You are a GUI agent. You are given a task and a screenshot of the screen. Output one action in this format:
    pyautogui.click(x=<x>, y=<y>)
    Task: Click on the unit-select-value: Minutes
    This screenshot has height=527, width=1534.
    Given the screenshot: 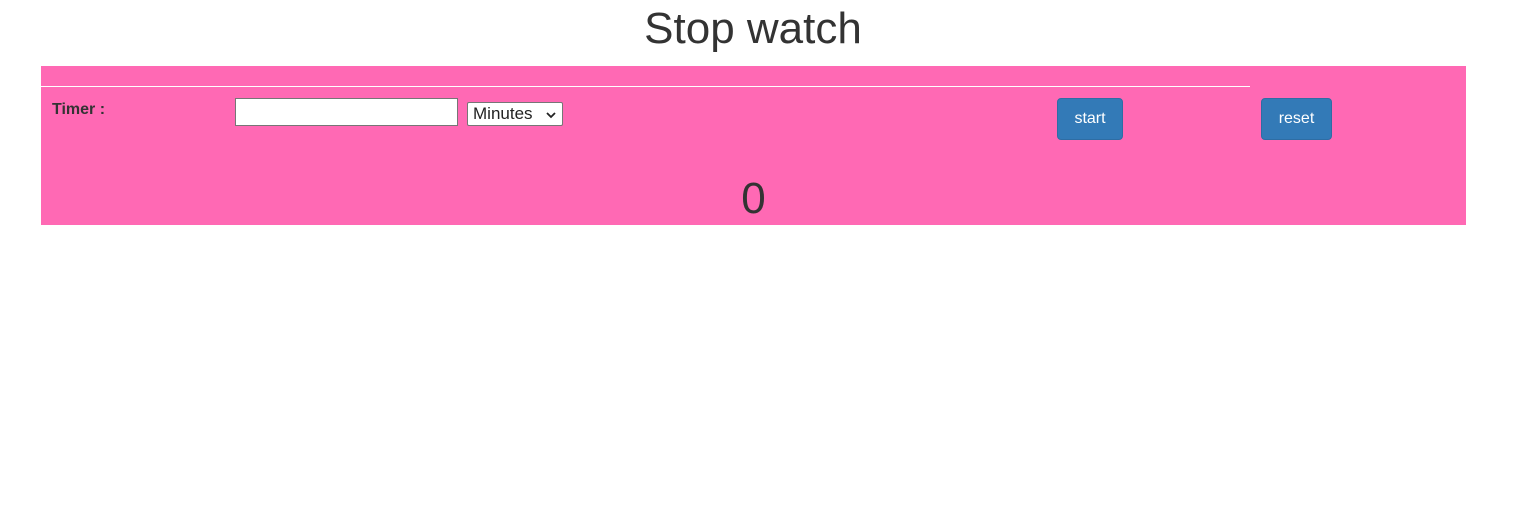 What is the action you would take?
    pyautogui.click(x=503, y=113)
    